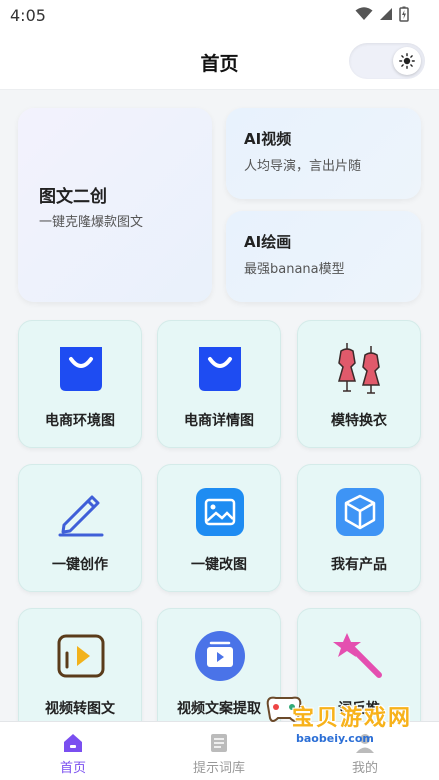 Image resolution: width=439 pixels, height=780 pixels. I want to click on mannequin-icon, so click(360, 368).